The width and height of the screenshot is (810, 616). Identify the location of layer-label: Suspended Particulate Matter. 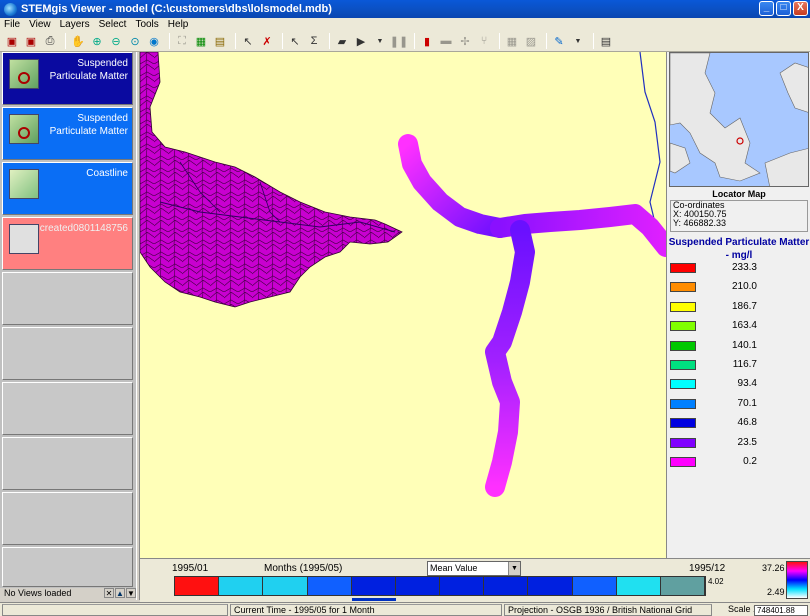
(88, 70).